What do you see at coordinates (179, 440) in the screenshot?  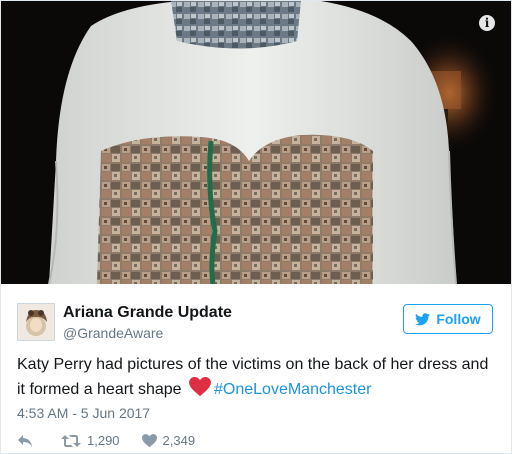 I see `like-count: 2,349` at bounding box center [179, 440].